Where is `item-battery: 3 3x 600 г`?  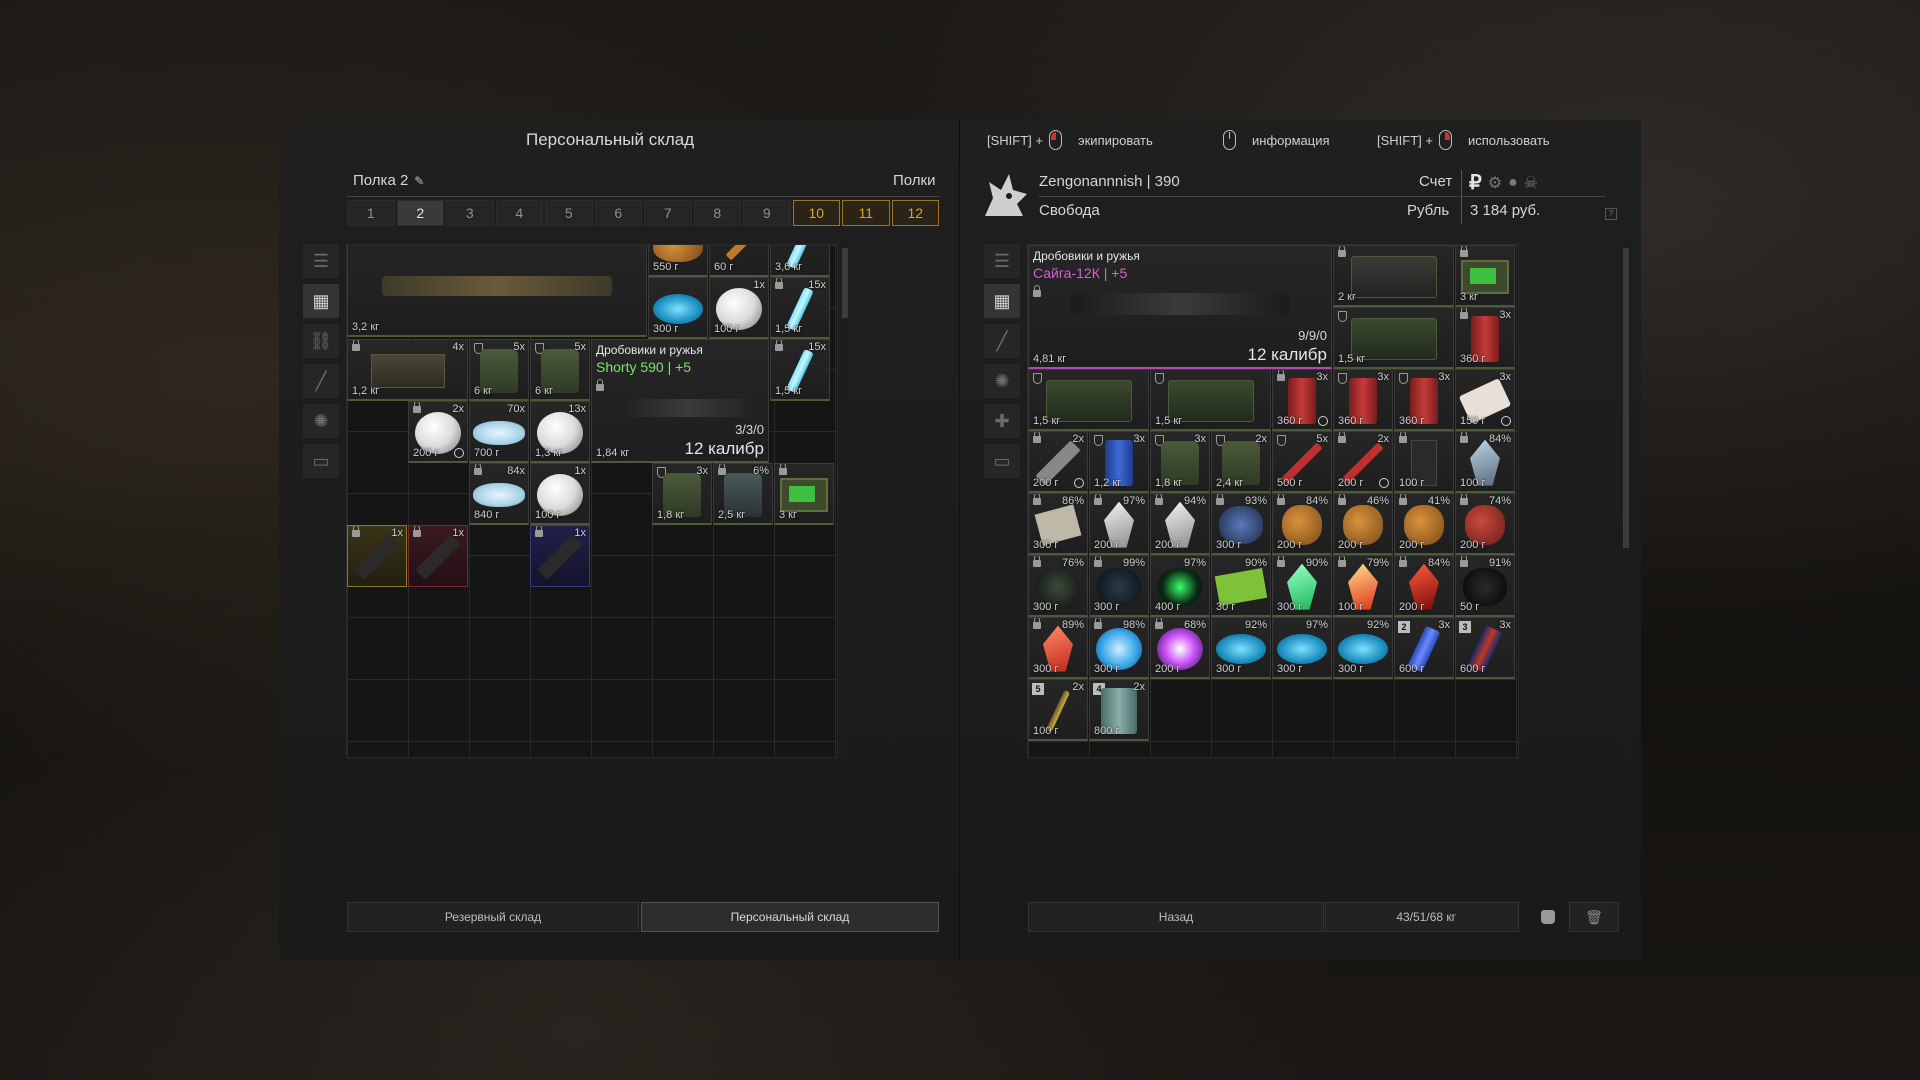 item-battery: 3 3x 600 г is located at coordinates (1485, 648).